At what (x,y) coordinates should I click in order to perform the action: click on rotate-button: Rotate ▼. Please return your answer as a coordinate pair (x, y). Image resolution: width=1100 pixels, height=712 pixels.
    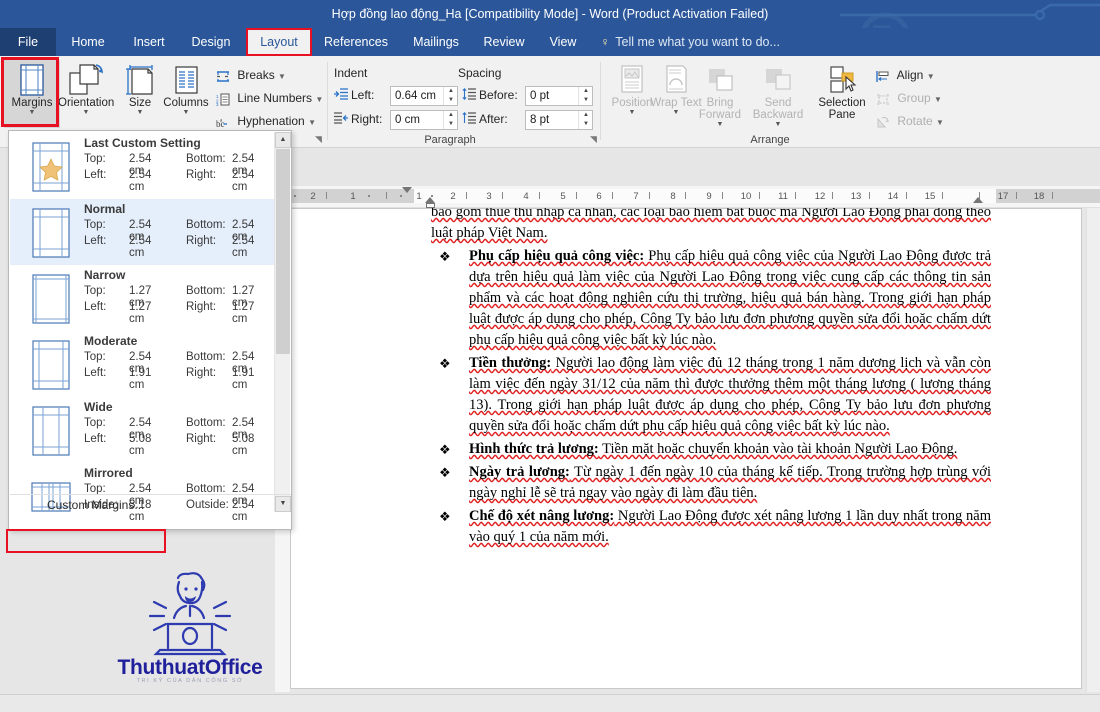
    Looking at the image, I should click on (910, 121).